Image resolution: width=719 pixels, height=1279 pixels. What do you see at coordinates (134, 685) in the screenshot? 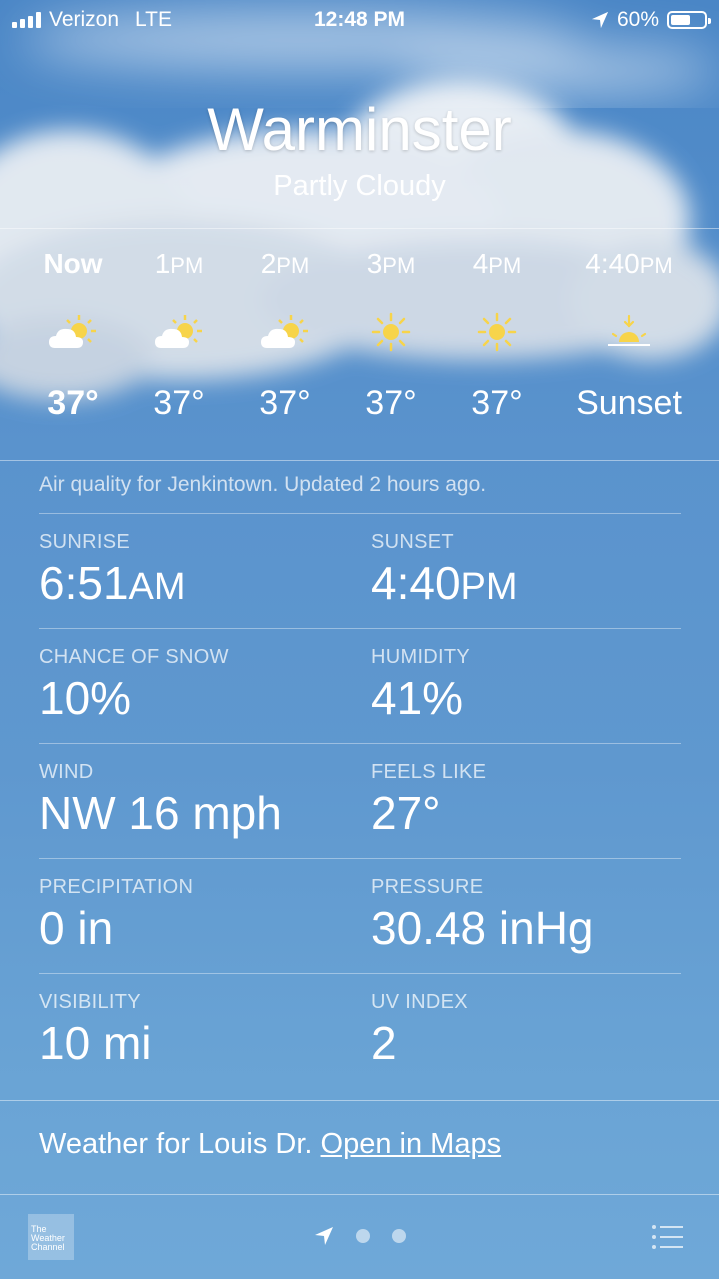
I see `detail-chance-of-snow: CHANCE OF SNOW 10%` at bounding box center [134, 685].